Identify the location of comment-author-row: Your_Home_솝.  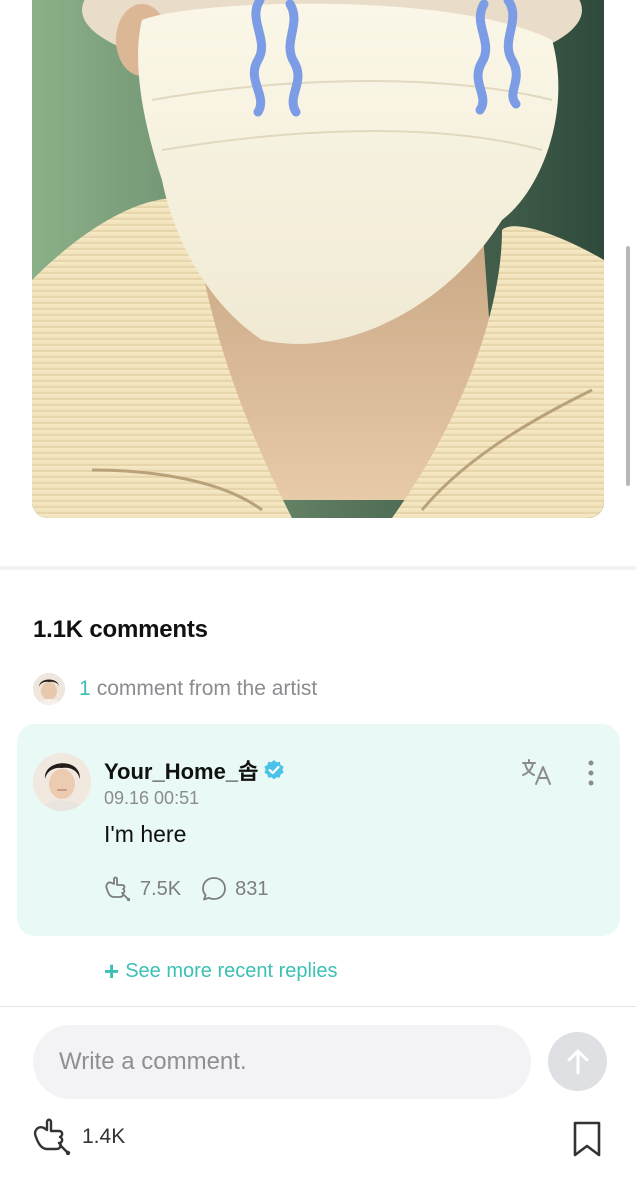
(194, 770).